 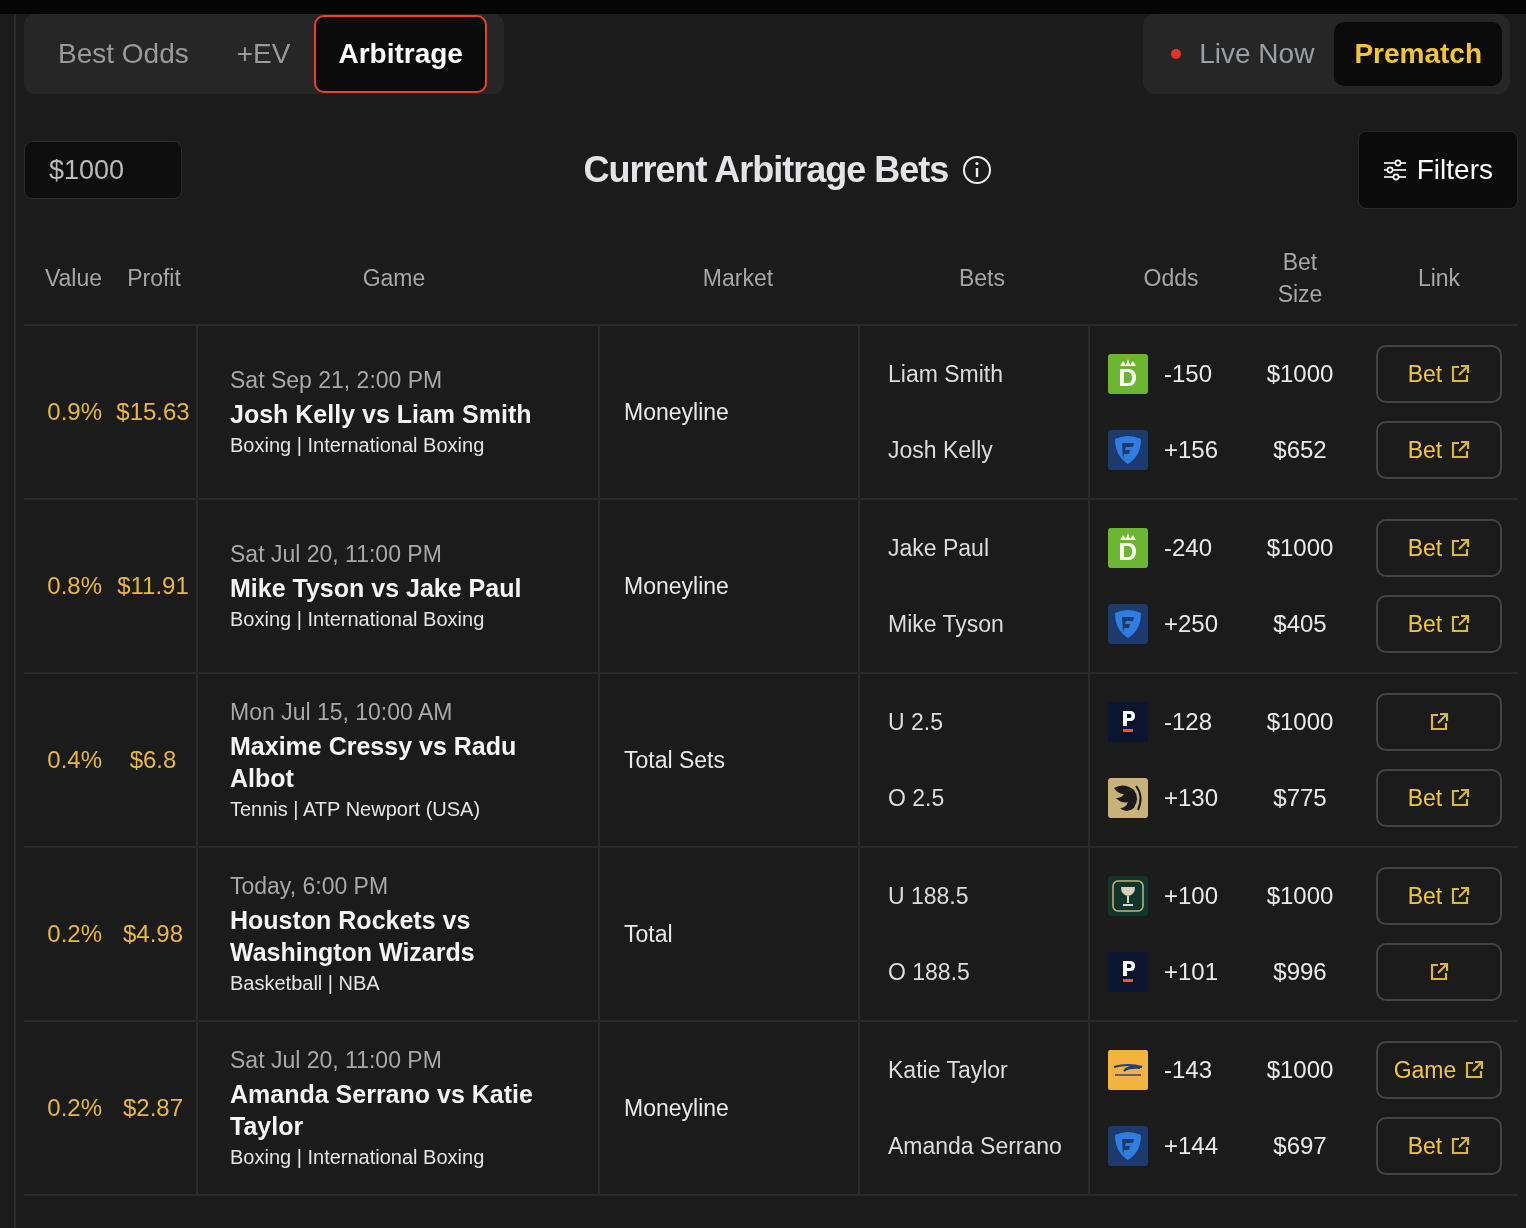 What do you see at coordinates (939, 548) in the screenshot?
I see `bet-name: Jake Paul` at bounding box center [939, 548].